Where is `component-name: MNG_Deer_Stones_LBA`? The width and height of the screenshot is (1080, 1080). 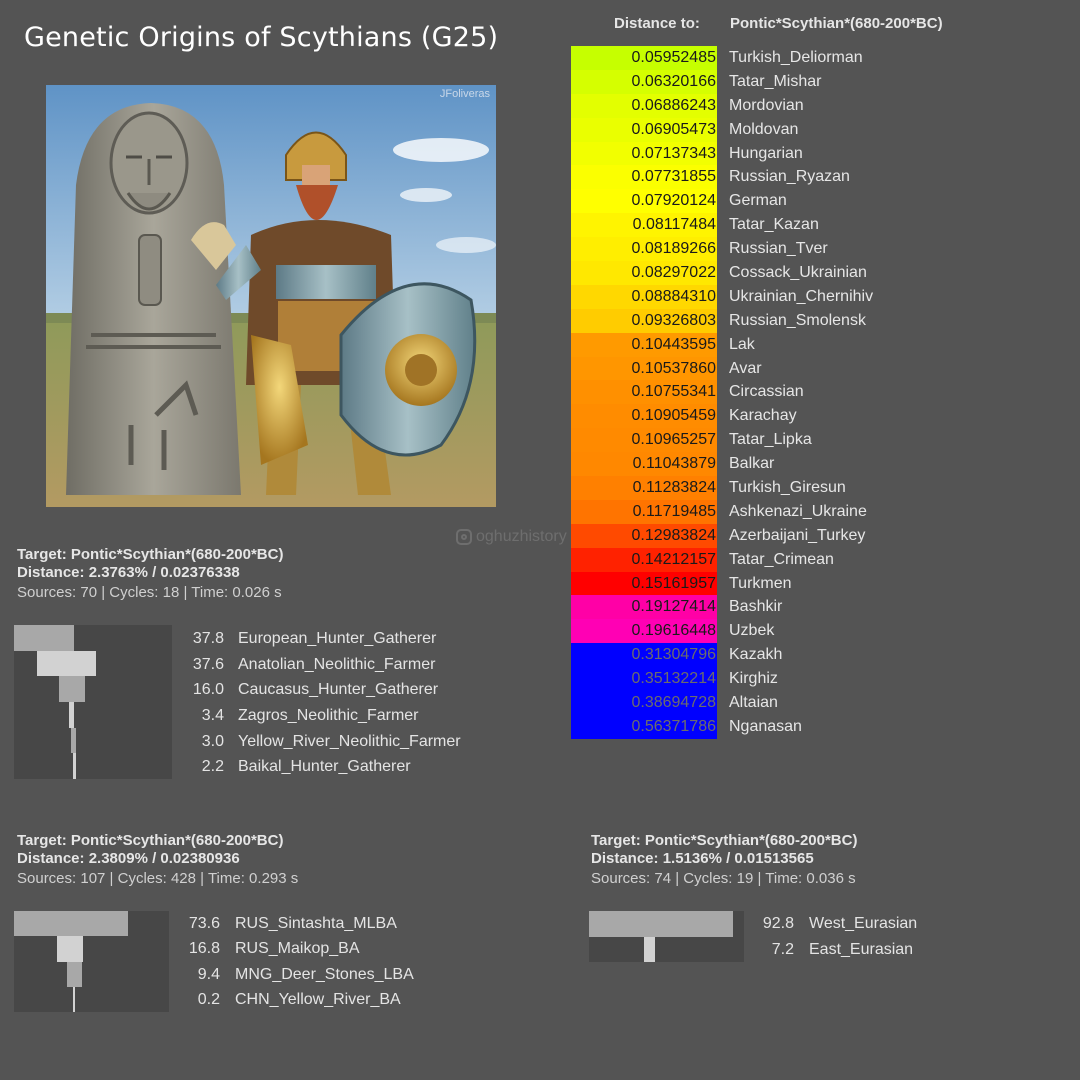
component-name: MNG_Deer_Stones_LBA is located at coordinates (324, 974).